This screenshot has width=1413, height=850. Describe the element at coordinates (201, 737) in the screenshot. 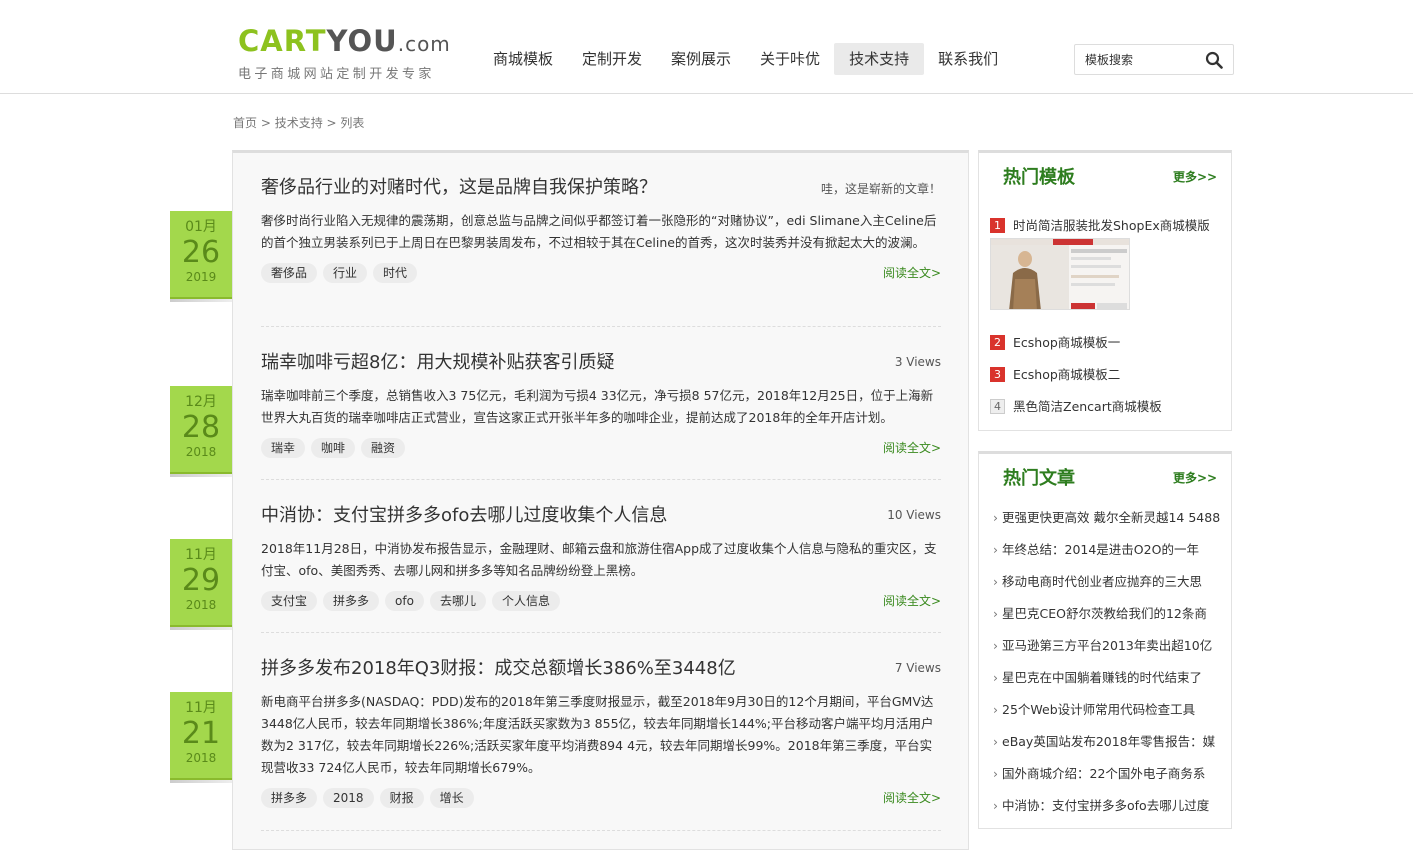

I see `date-badge: 11月 21 2018` at that location.